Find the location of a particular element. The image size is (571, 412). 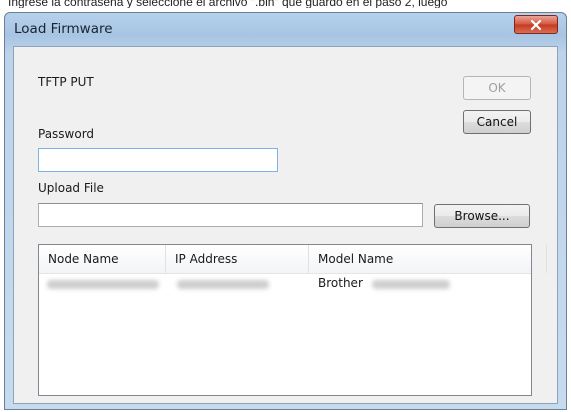

cancel-button: Cancel is located at coordinates (497, 122).